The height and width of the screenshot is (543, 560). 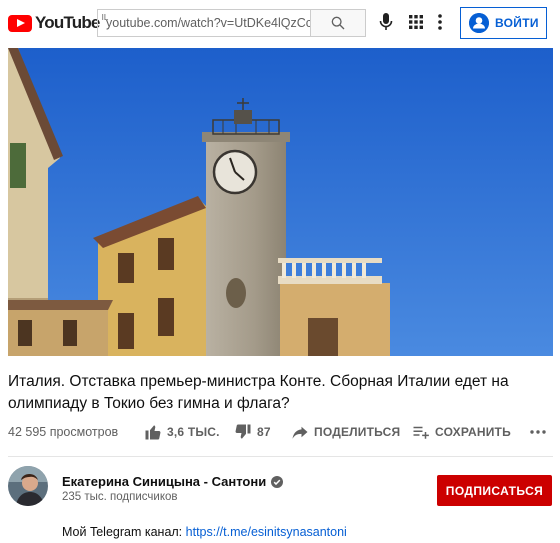 What do you see at coordinates (494, 490) in the screenshot?
I see `subscribe-button: ПОДПИСАТЬСЯ` at bounding box center [494, 490].